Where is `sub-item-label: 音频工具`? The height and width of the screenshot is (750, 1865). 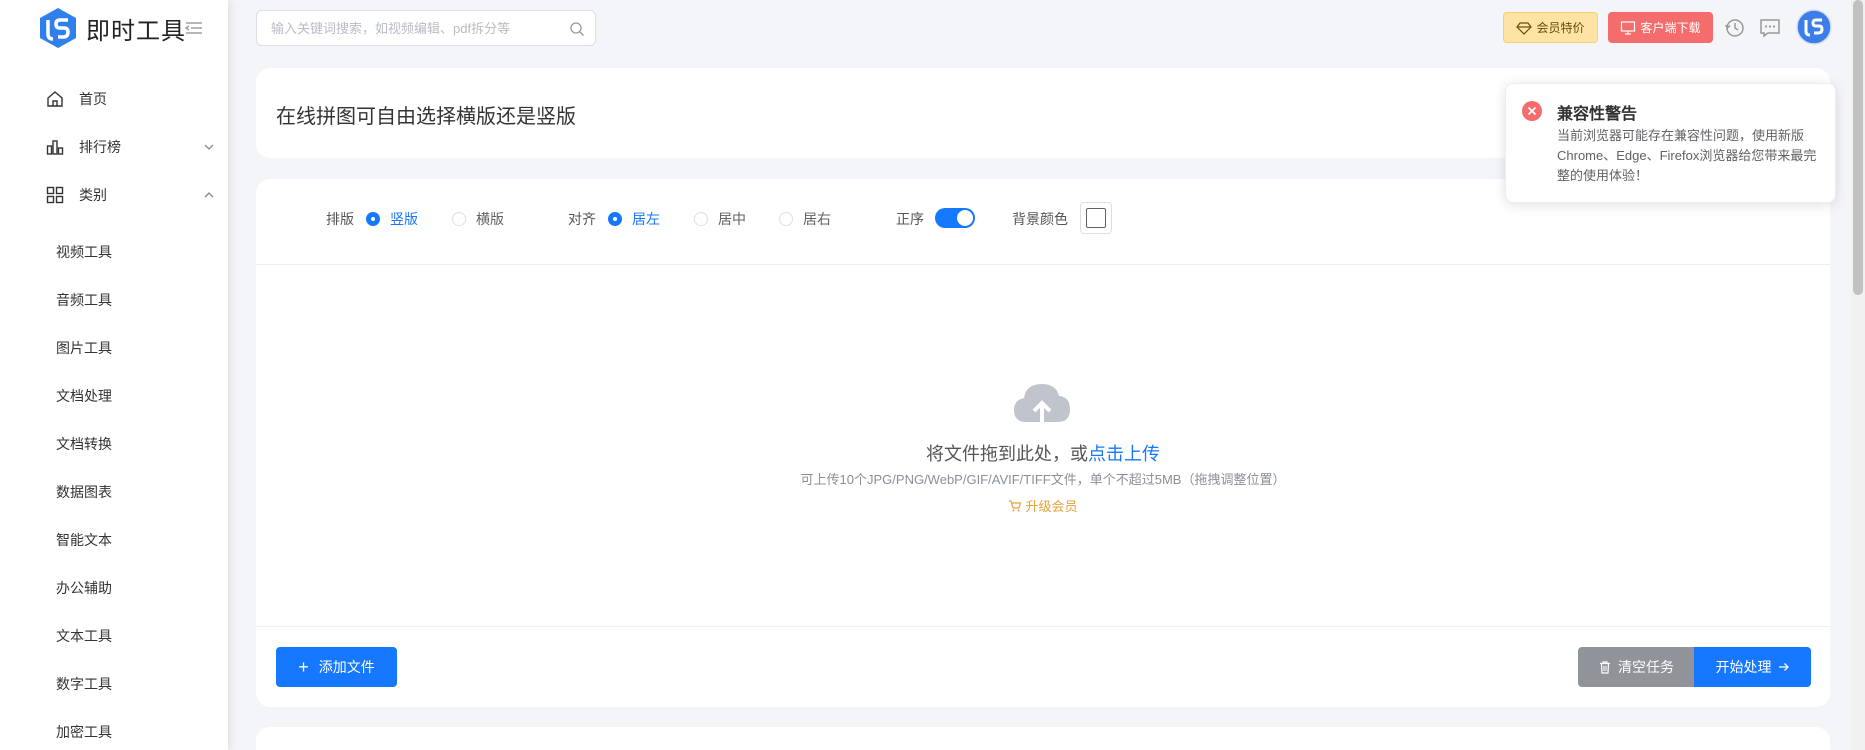 sub-item-label: 音频工具 is located at coordinates (84, 300).